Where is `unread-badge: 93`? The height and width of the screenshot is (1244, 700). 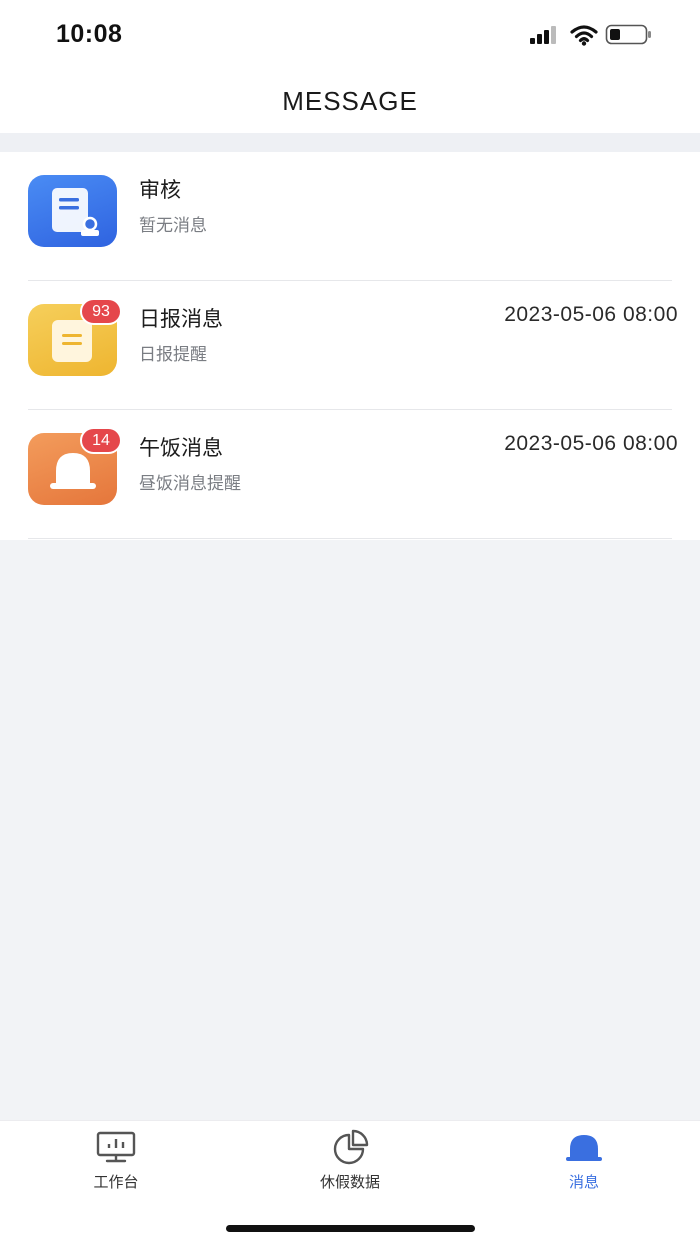 unread-badge: 93 is located at coordinates (101, 311).